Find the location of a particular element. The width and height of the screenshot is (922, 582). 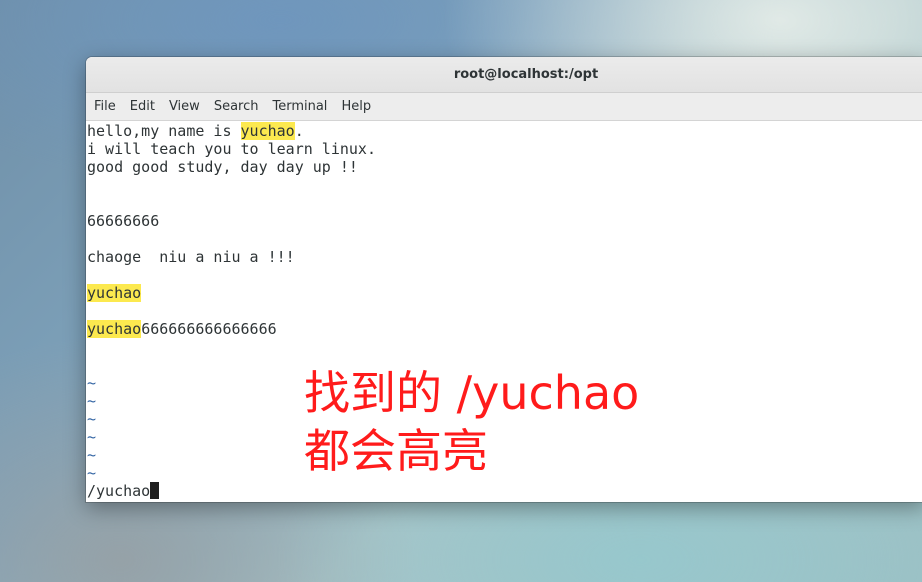

annotation-line-2: 都会高亮 is located at coordinates (396, 451).